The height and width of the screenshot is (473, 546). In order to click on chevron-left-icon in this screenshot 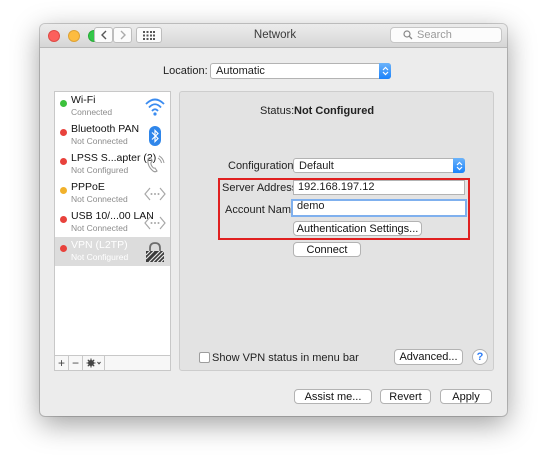, I will do `click(103, 35)`.